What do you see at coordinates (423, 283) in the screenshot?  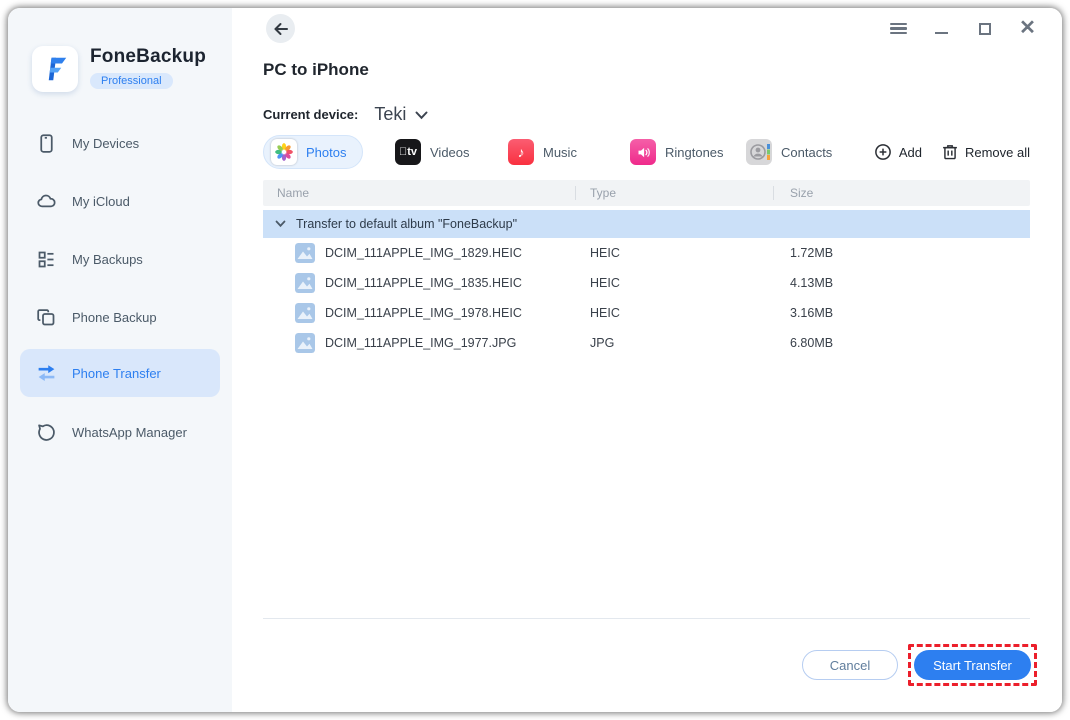 I see `file-name: DCIM_111APPLE_IMG_1835.HEIC` at bounding box center [423, 283].